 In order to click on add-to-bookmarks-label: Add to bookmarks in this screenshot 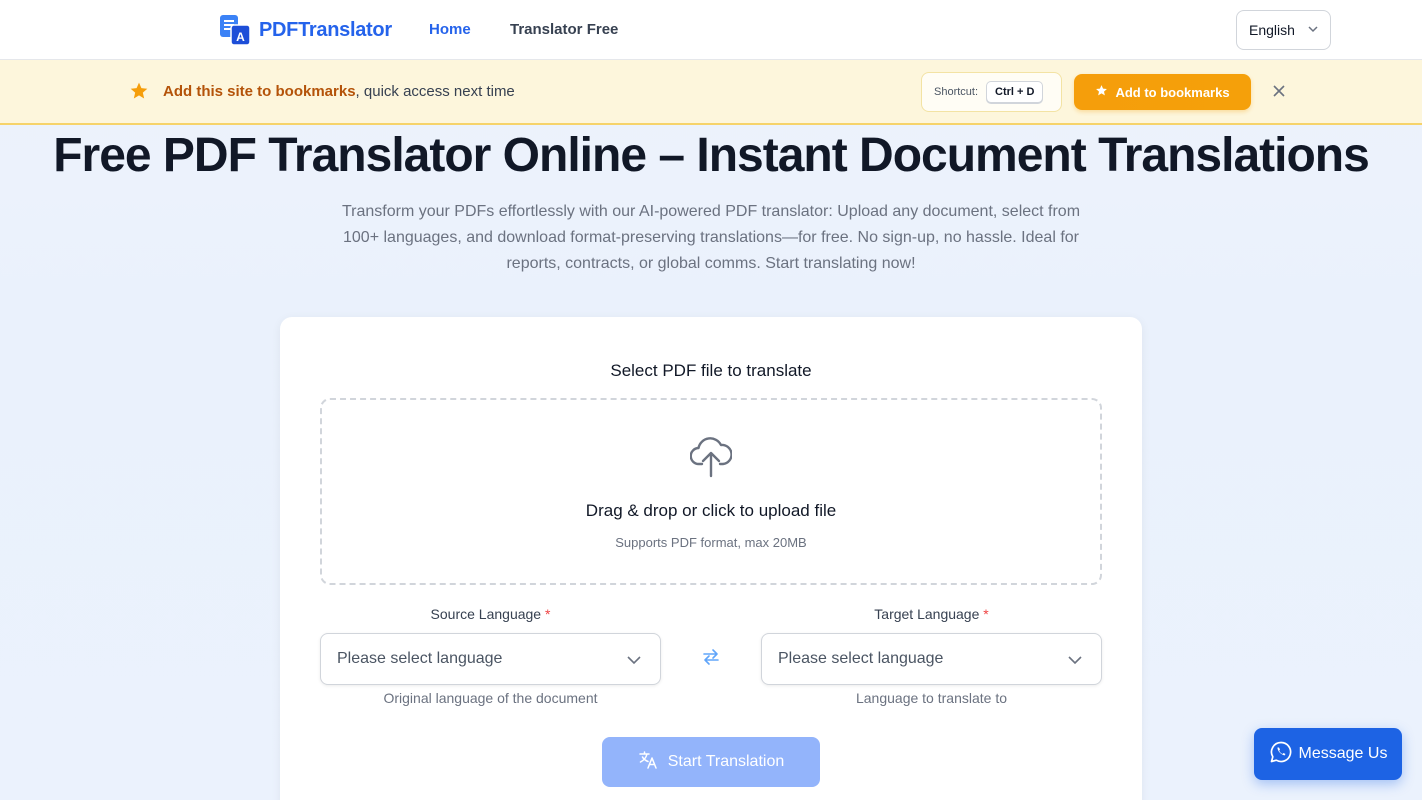, I will do `click(1172, 92)`.